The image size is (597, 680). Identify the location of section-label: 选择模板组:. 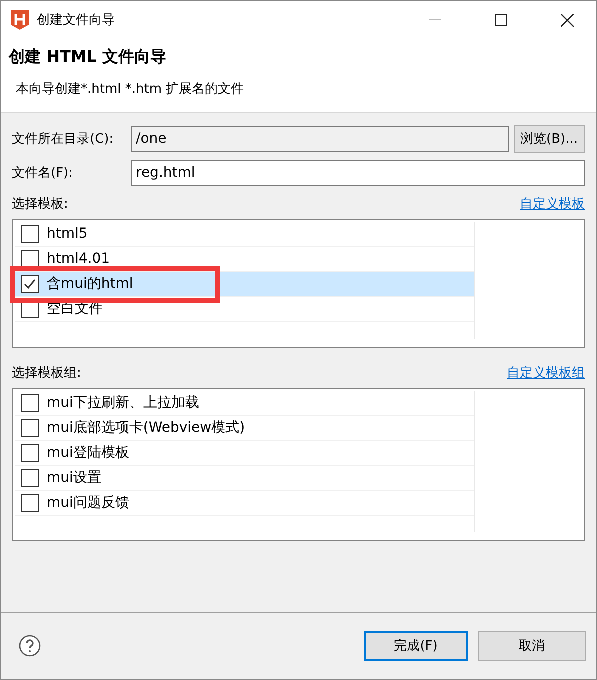
(47, 373).